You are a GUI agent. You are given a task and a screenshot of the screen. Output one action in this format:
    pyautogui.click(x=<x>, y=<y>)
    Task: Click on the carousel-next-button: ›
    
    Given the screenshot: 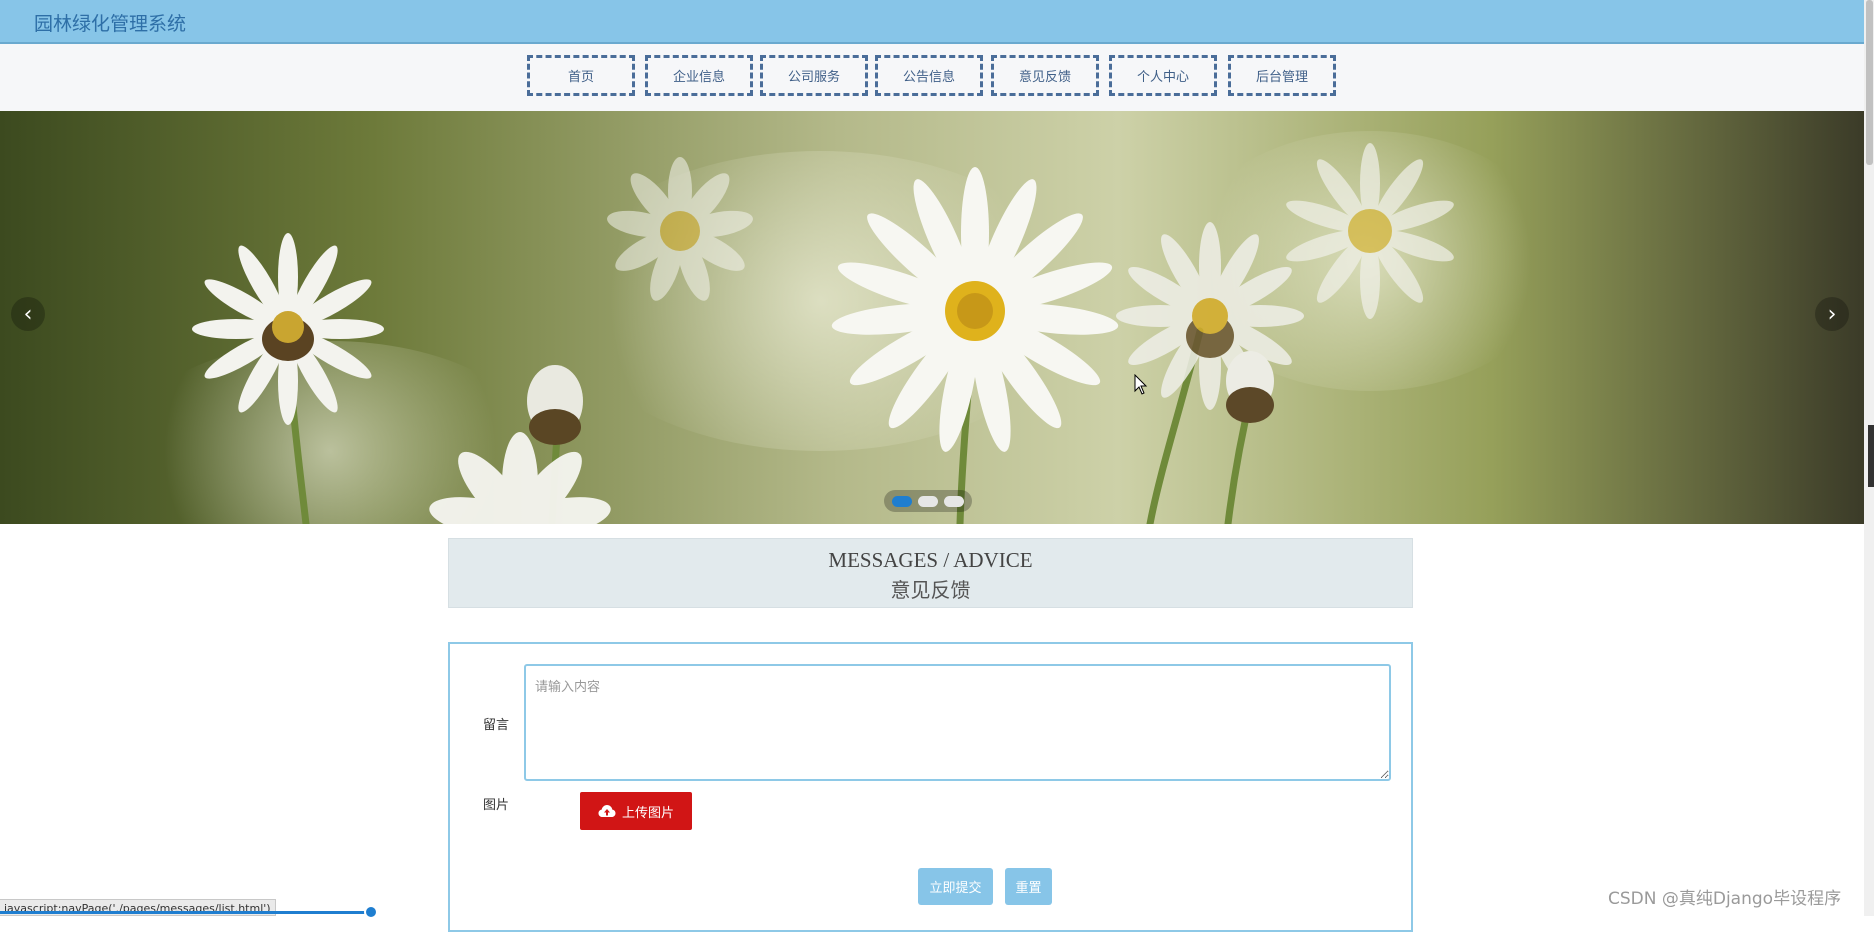 What is the action you would take?
    pyautogui.click(x=1832, y=314)
    